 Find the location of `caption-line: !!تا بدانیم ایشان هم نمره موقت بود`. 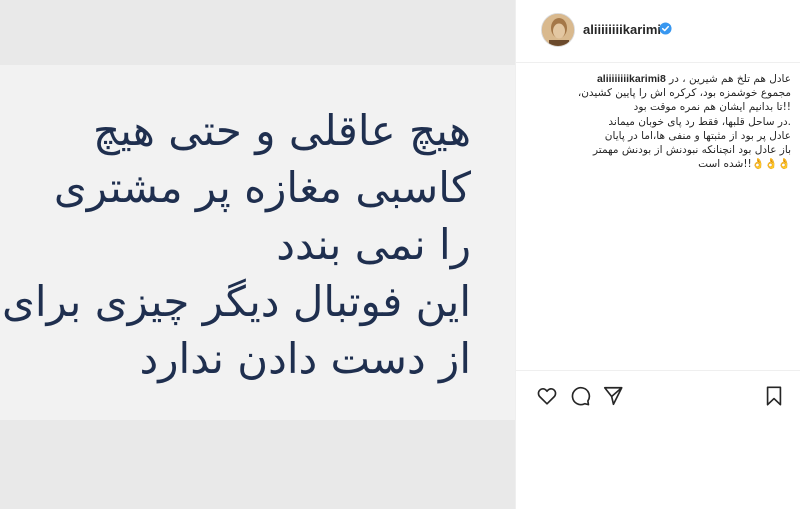

caption-line: !!تا بدانیم ایشان هم نمره موقت بود is located at coordinates (712, 107).